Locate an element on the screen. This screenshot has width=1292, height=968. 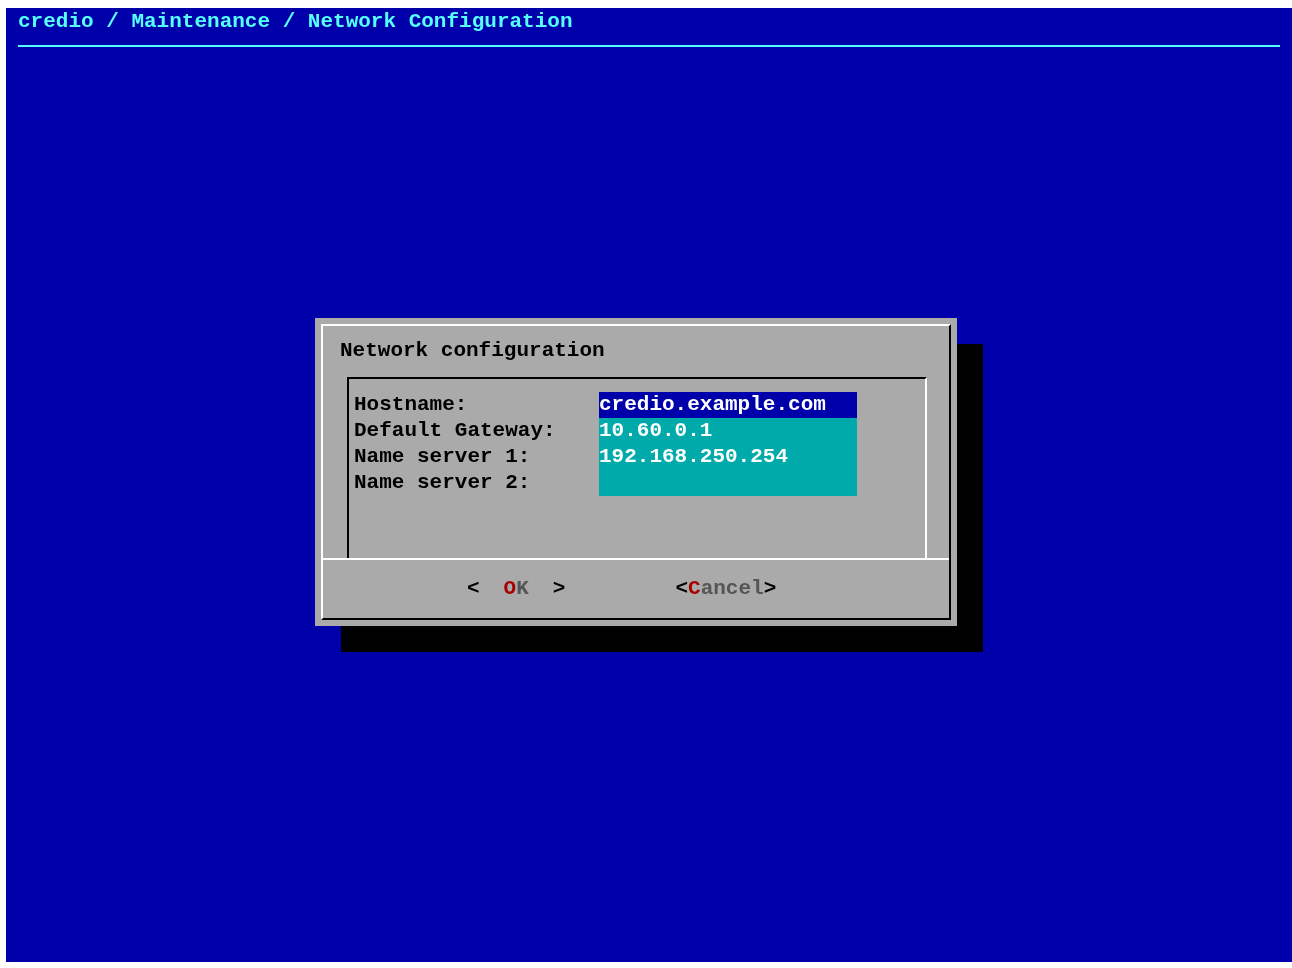
dialog-title: Network configuration is located at coordinates (473, 351).